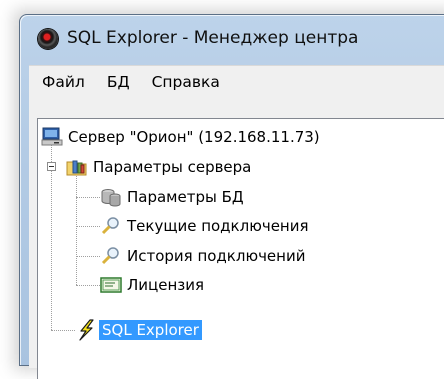 The height and width of the screenshot is (379, 444). Describe the element at coordinates (216, 256) in the screenshot. I see `connection-history-label: История подключений` at that location.